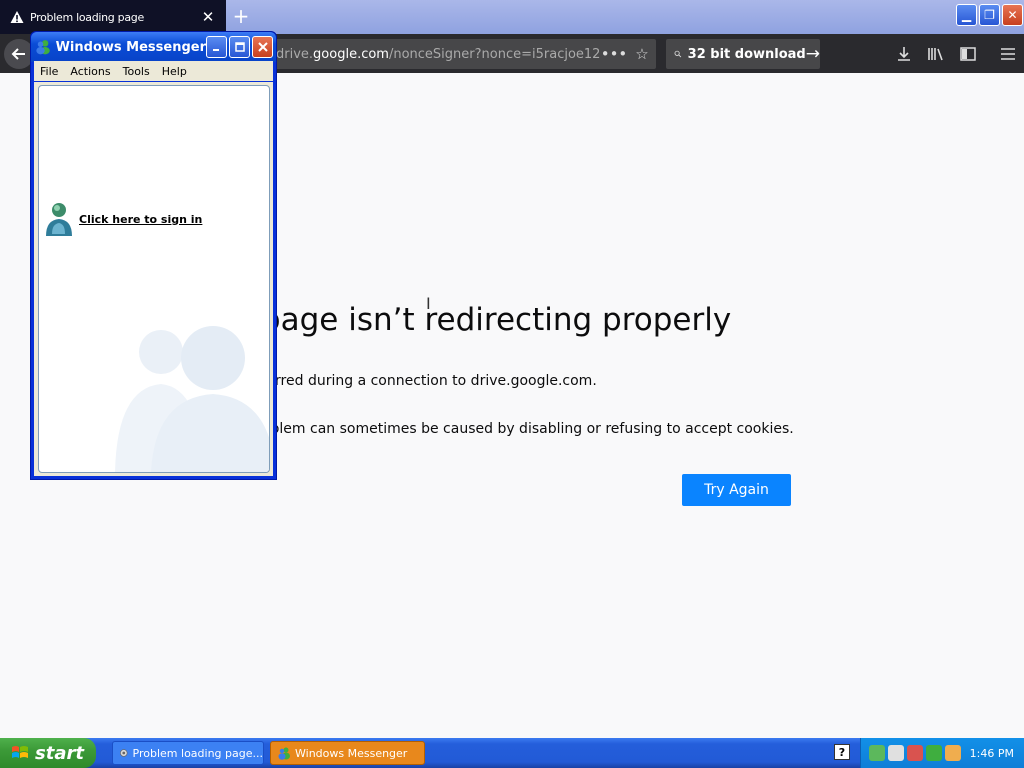 Image resolution: width=1024 pixels, height=768 pixels. I want to click on messenger-title: Windows Messenger, so click(130, 47).